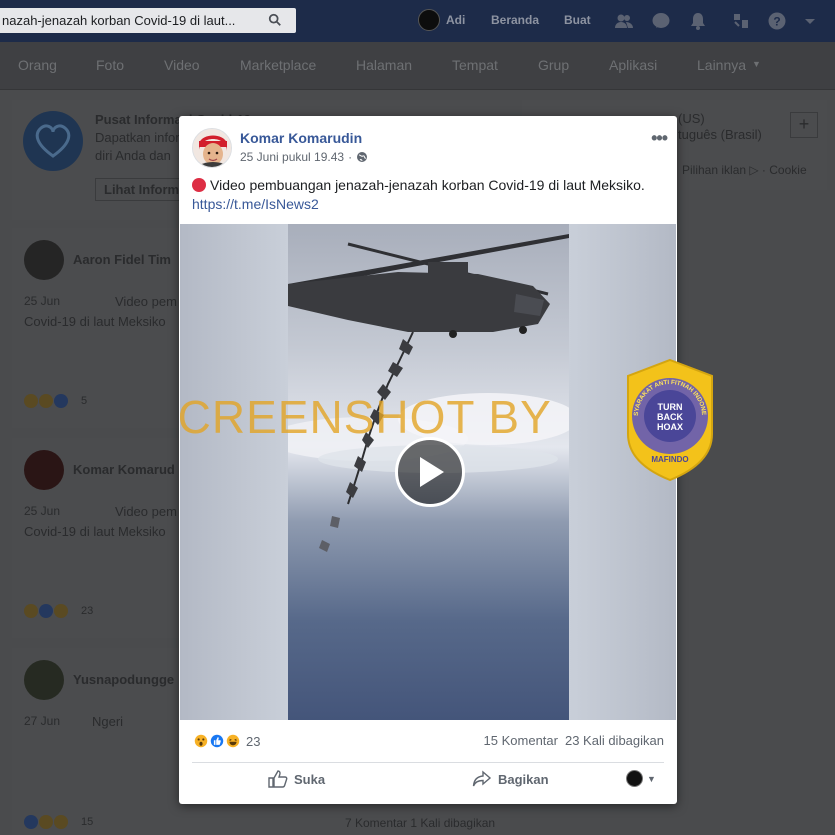 This screenshot has height=835, width=835. Describe the element at coordinates (42, 721) in the screenshot. I see `post-date: 27 Jun` at that location.